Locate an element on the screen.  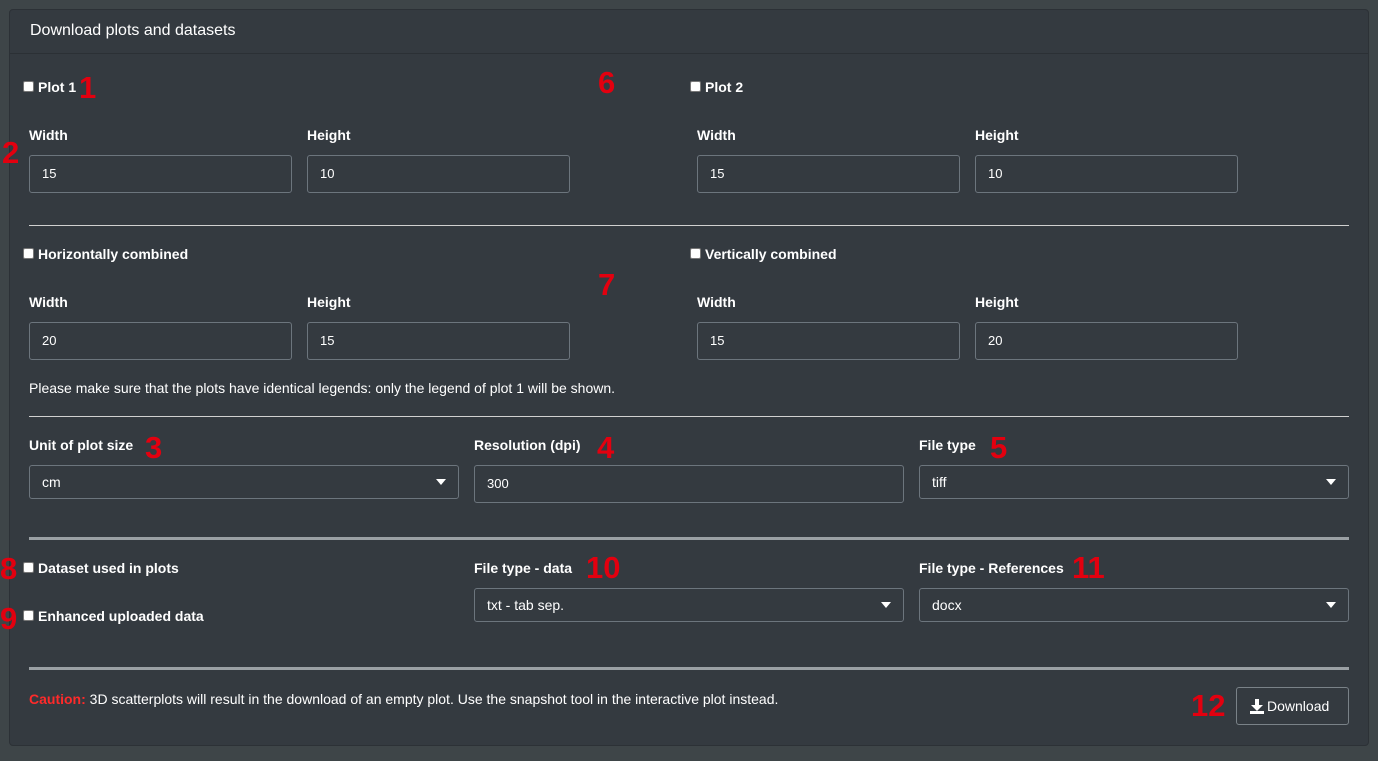
unit-label: Unit of plot size is located at coordinates (81, 445).